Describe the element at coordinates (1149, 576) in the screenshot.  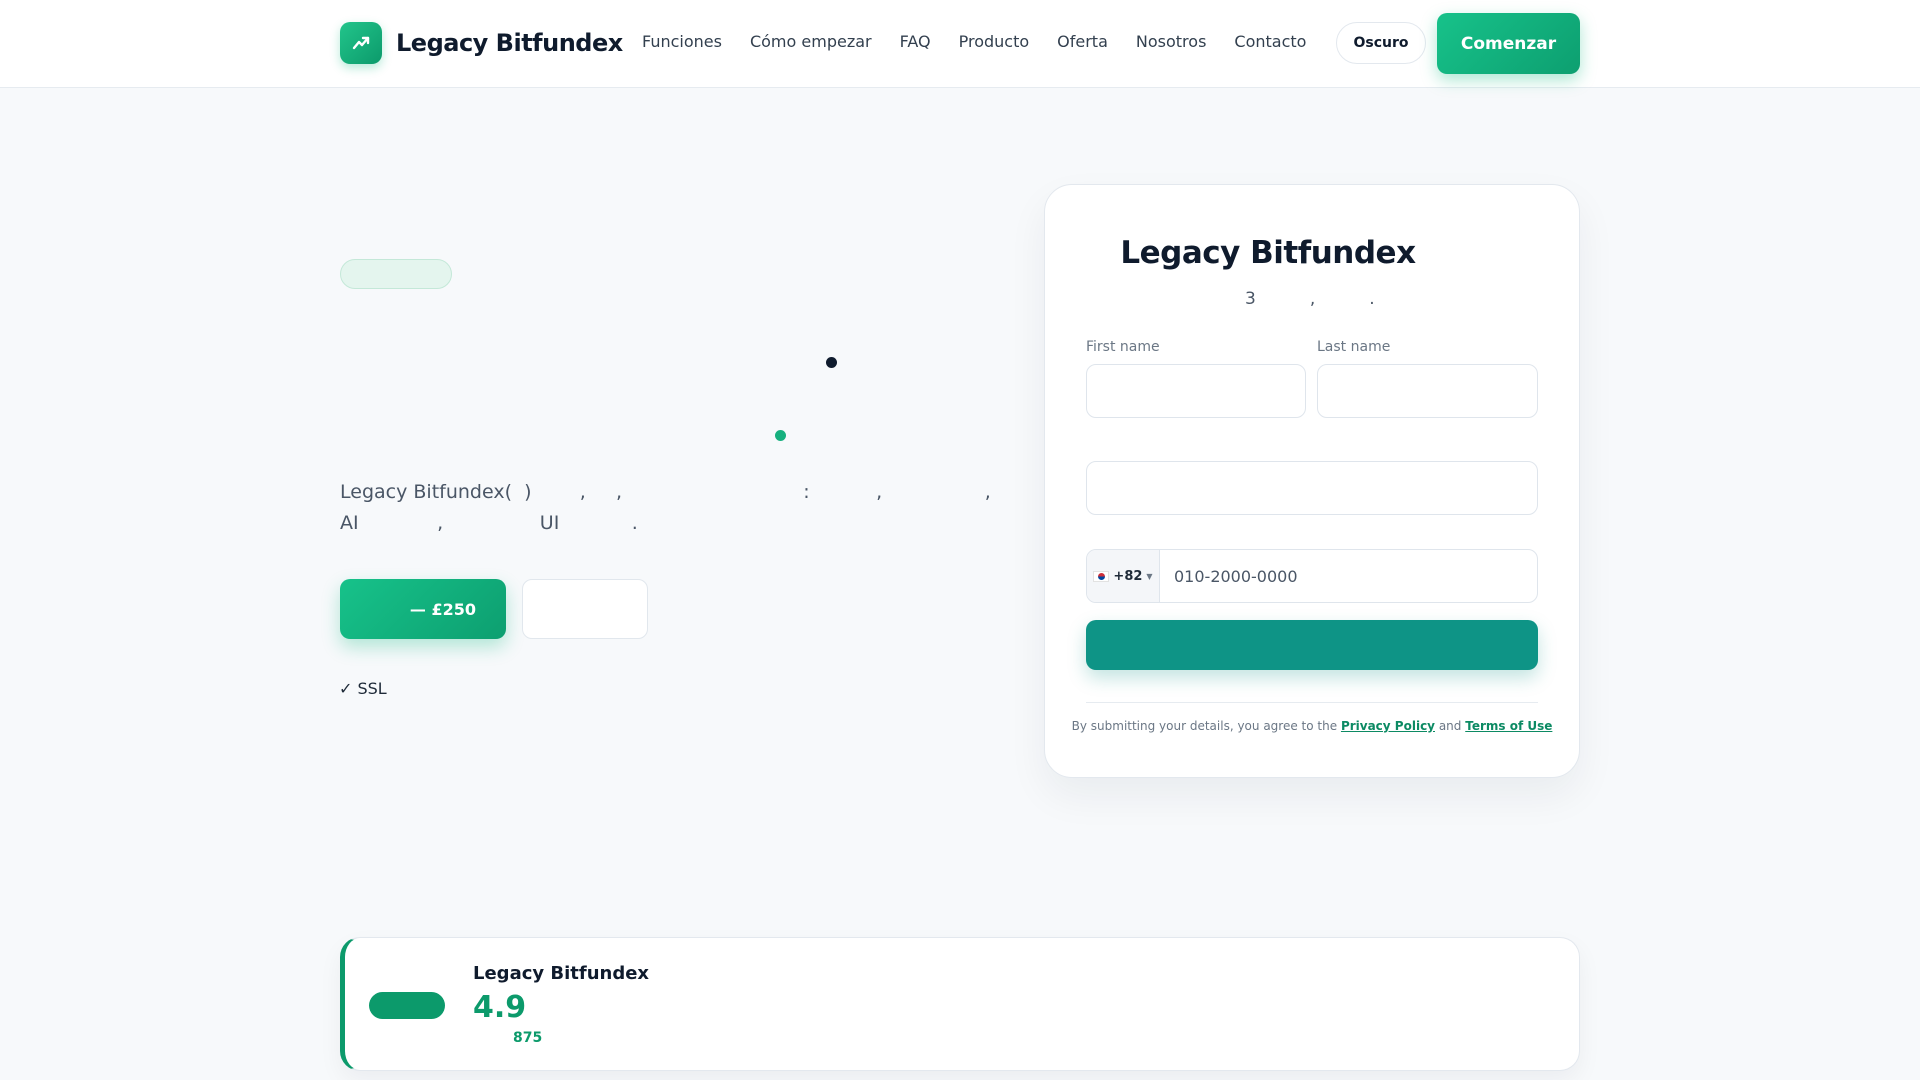
I see `caret-down-icon: ▼` at that location.